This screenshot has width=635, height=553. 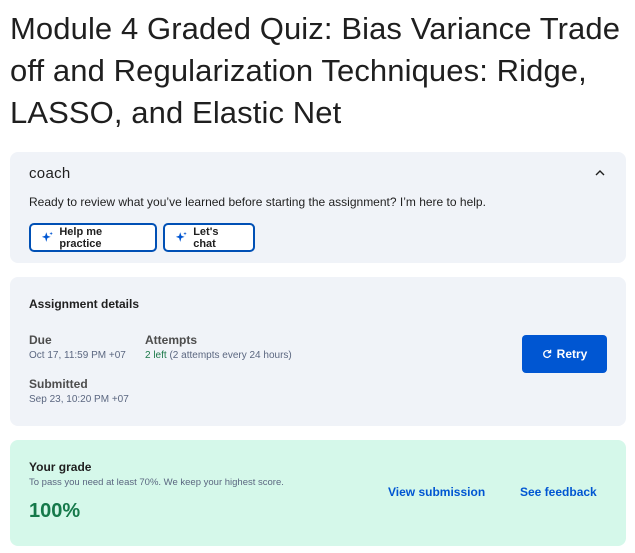 What do you see at coordinates (79, 399) in the screenshot?
I see `submitted-value: Sep 23, 10:20 PM +07` at bounding box center [79, 399].